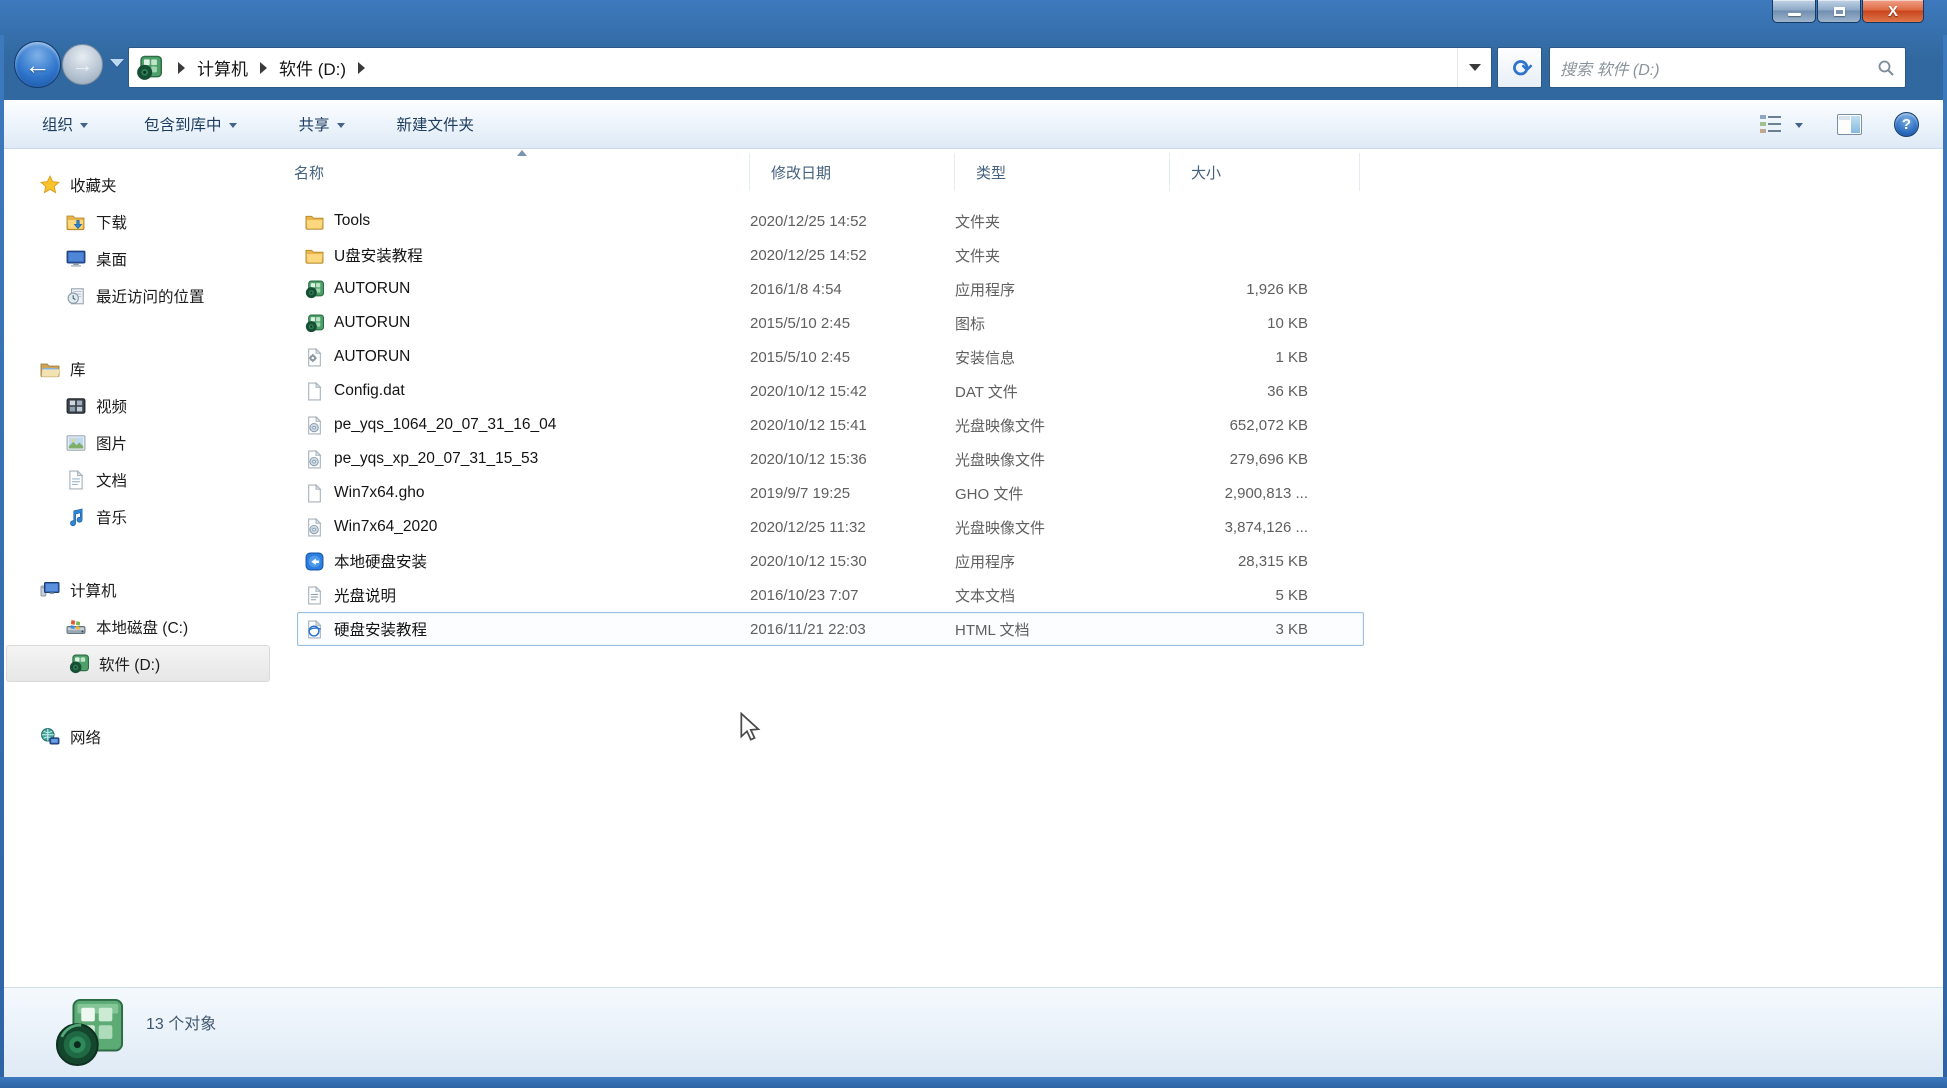  Describe the element at coordinates (138, 736) in the screenshot. I see `sidebar-section-3: 网络` at that location.